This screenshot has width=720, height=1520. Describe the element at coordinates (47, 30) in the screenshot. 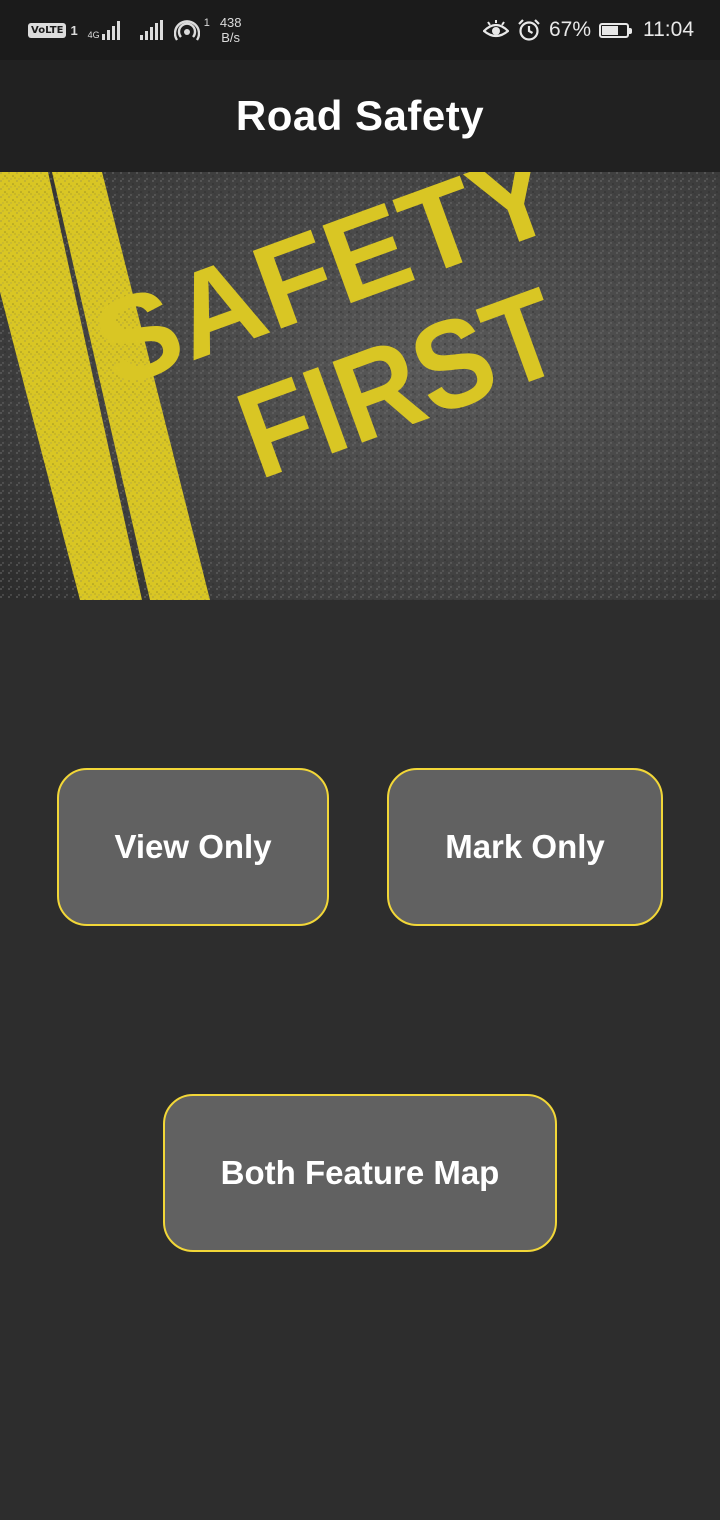

I see `volte-icon: VoLTE` at that location.